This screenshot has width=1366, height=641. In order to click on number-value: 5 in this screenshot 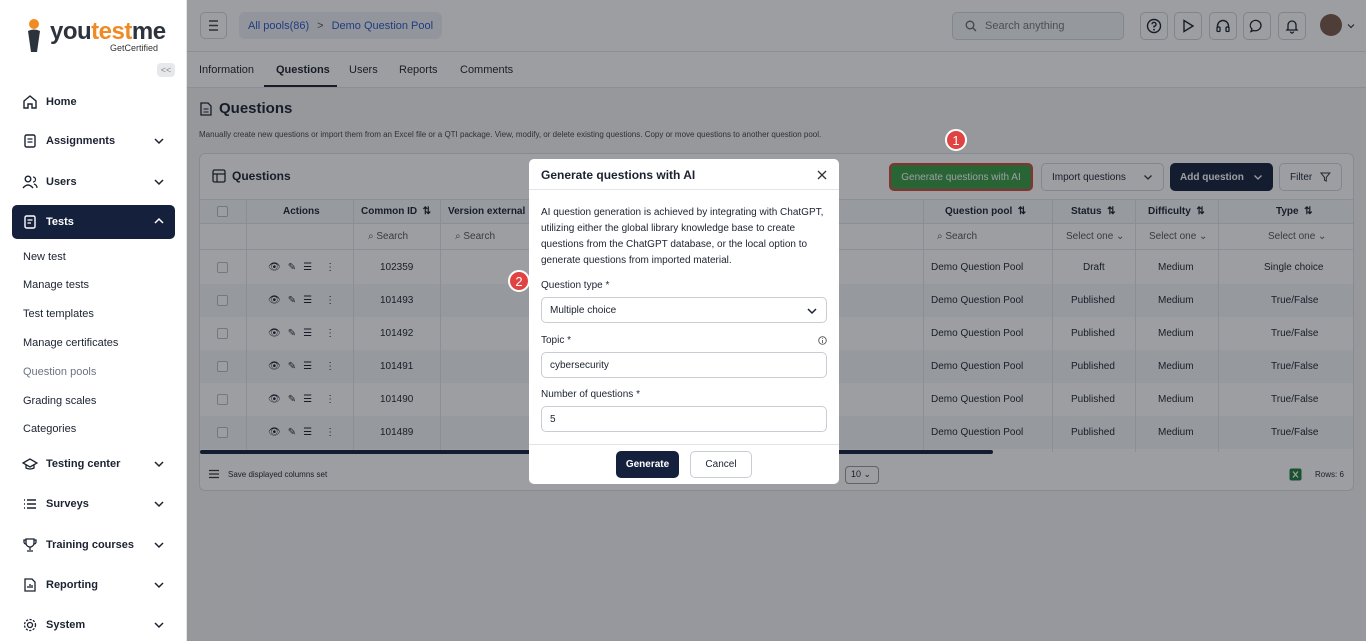, I will do `click(553, 419)`.